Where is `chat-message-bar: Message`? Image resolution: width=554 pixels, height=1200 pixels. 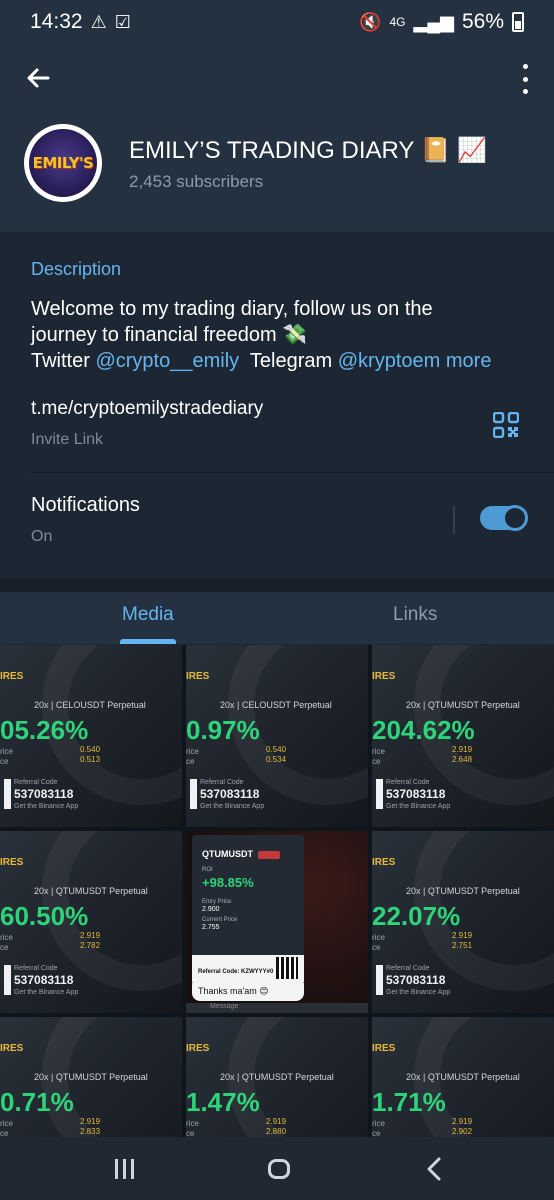
chat-message-bar: Message is located at coordinates (277, 1008).